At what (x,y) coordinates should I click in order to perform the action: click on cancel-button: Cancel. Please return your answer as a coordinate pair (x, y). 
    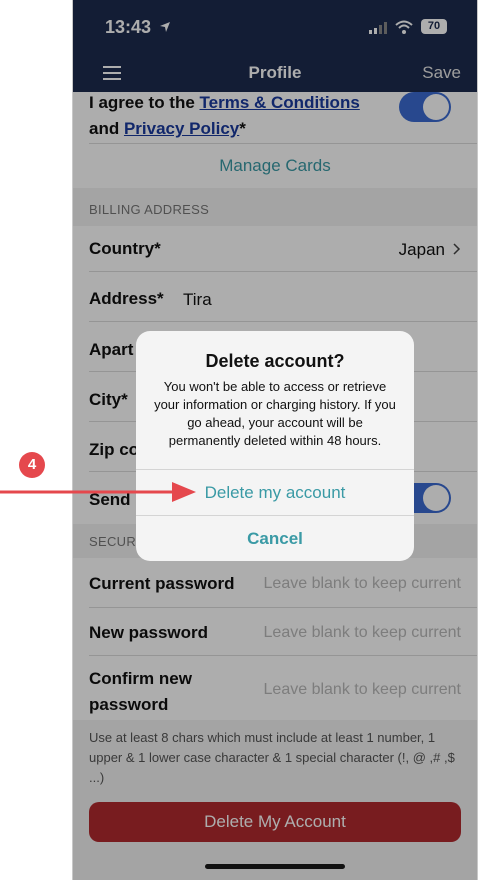
    Looking at the image, I should click on (275, 538).